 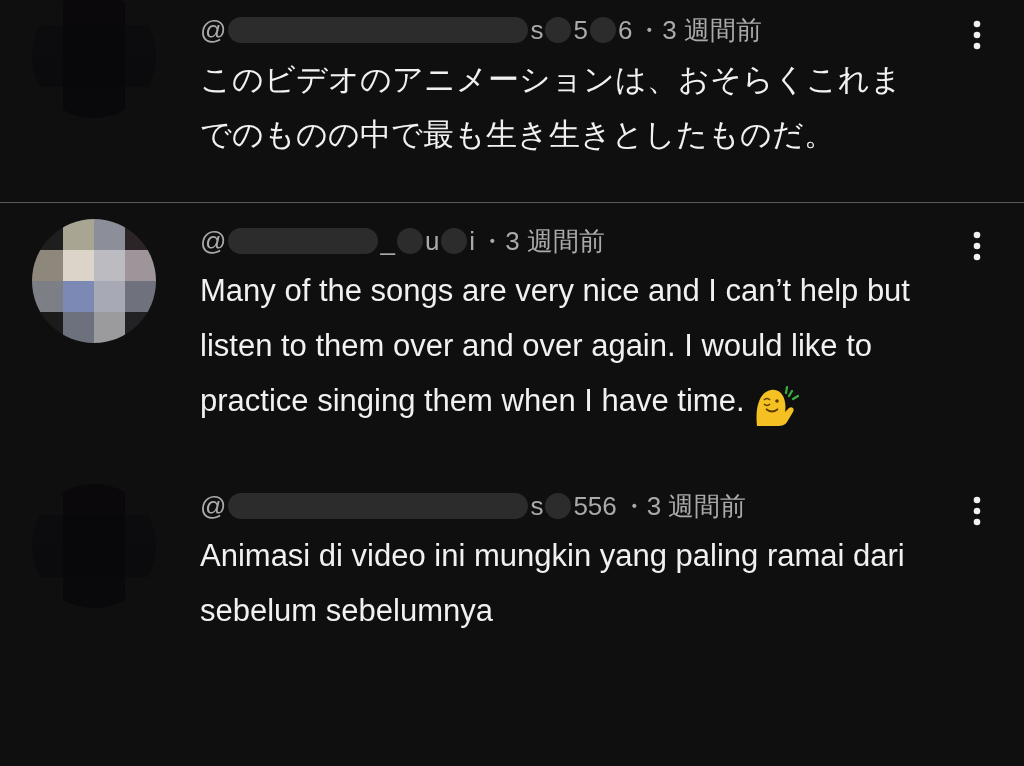 I want to click on username-fragment: _, so click(x=387, y=241).